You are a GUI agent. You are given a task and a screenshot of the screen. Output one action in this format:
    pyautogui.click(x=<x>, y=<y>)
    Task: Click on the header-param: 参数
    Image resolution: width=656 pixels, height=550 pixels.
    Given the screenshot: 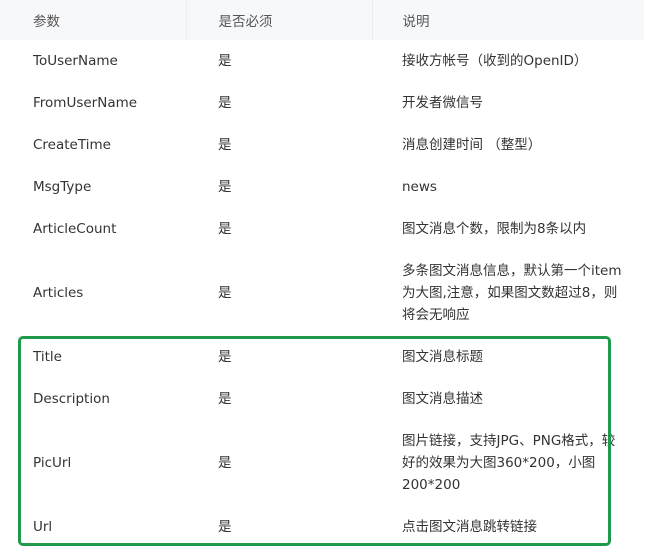 What is the action you would take?
    pyautogui.click(x=93, y=20)
    